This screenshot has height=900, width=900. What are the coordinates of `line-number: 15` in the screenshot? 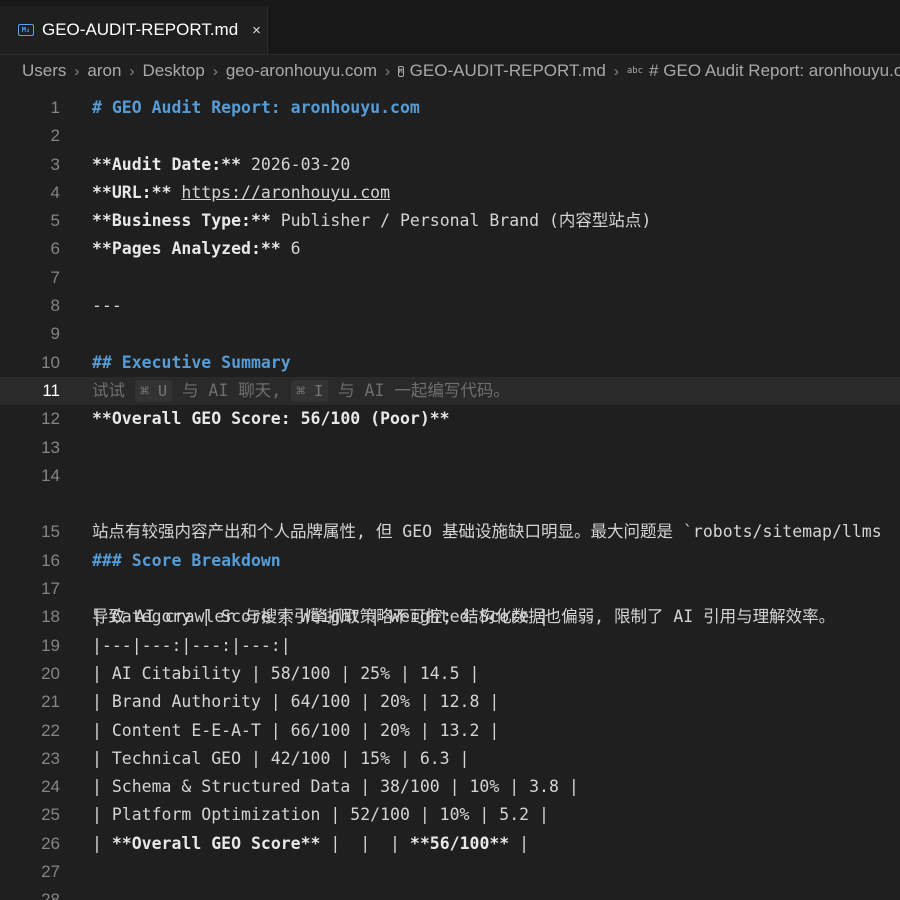 It's located at (50, 532).